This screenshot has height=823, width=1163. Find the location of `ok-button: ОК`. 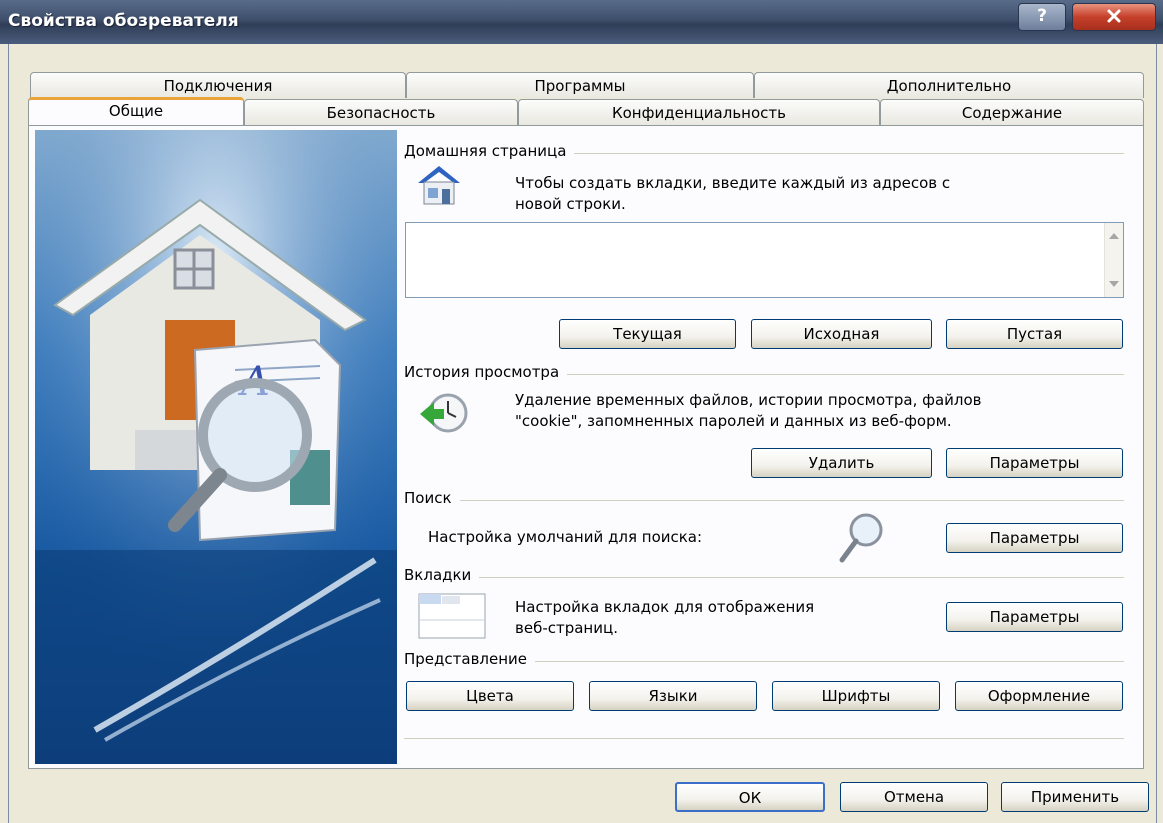

ok-button: ОК is located at coordinates (750, 797).